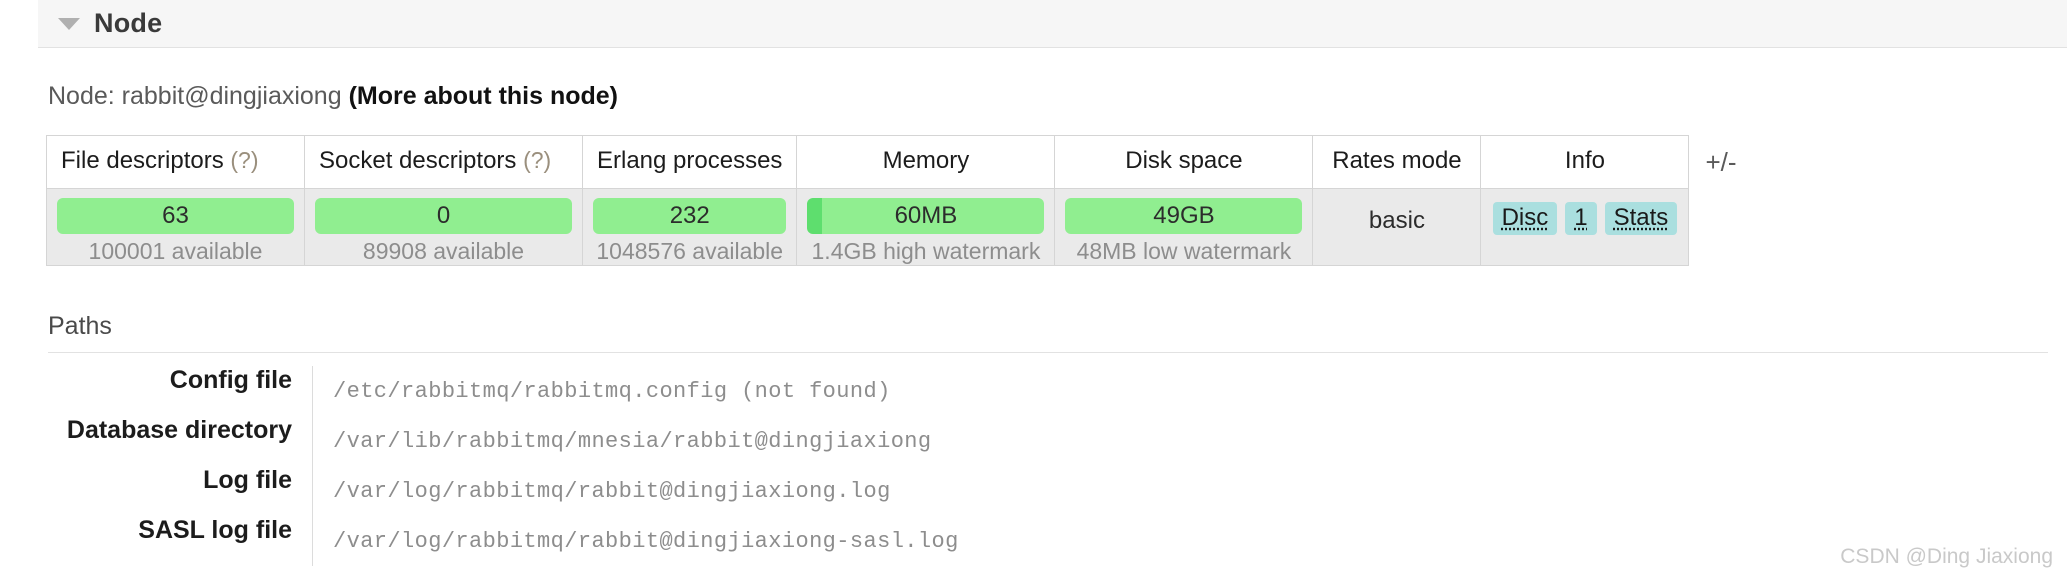 This screenshot has height=579, width=2067. What do you see at coordinates (247, 480) in the screenshot?
I see `path-label-log-file: Log file` at bounding box center [247, 480].